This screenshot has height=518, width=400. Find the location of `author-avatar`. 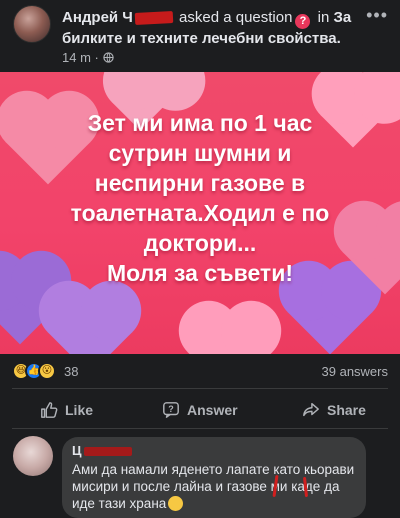

author-avatar is located at coordinates (32, 24).